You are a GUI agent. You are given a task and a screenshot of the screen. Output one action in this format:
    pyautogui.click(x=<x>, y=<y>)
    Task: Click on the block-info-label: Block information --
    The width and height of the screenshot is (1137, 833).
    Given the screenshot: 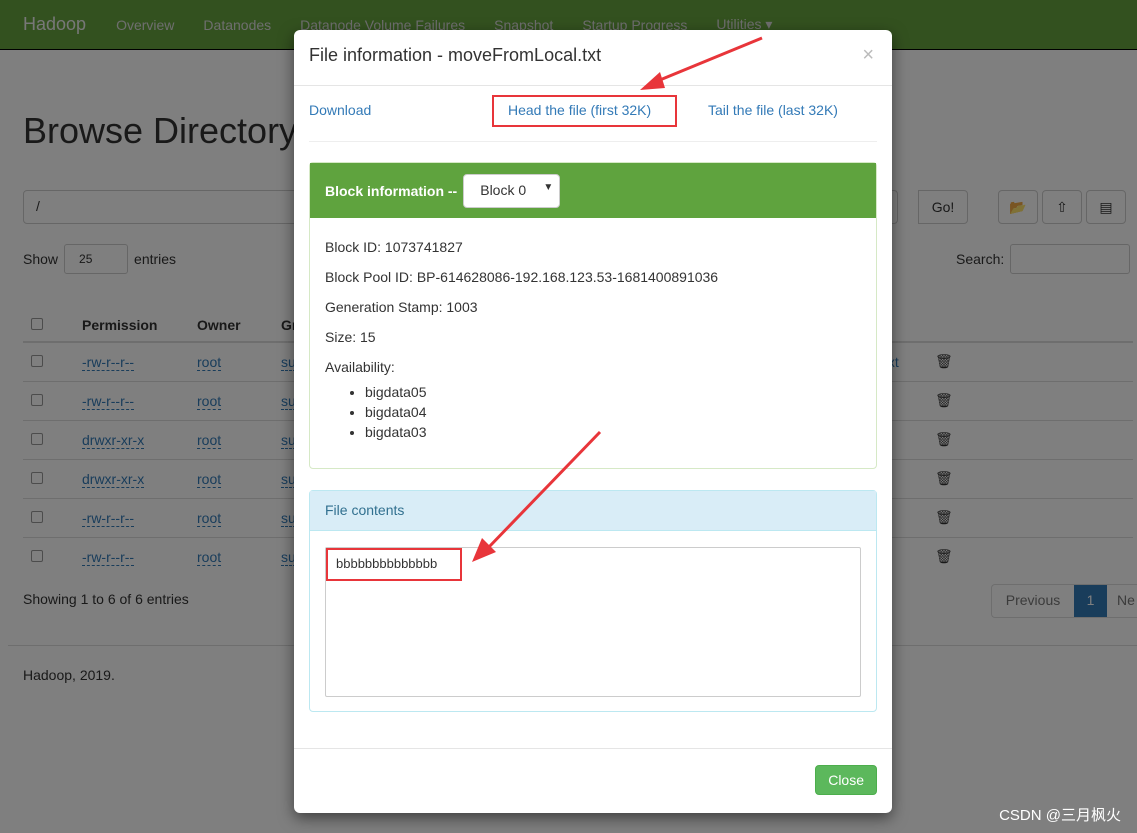 What is the action you would take?
    pyautogui.click(x=391, y=190)
    